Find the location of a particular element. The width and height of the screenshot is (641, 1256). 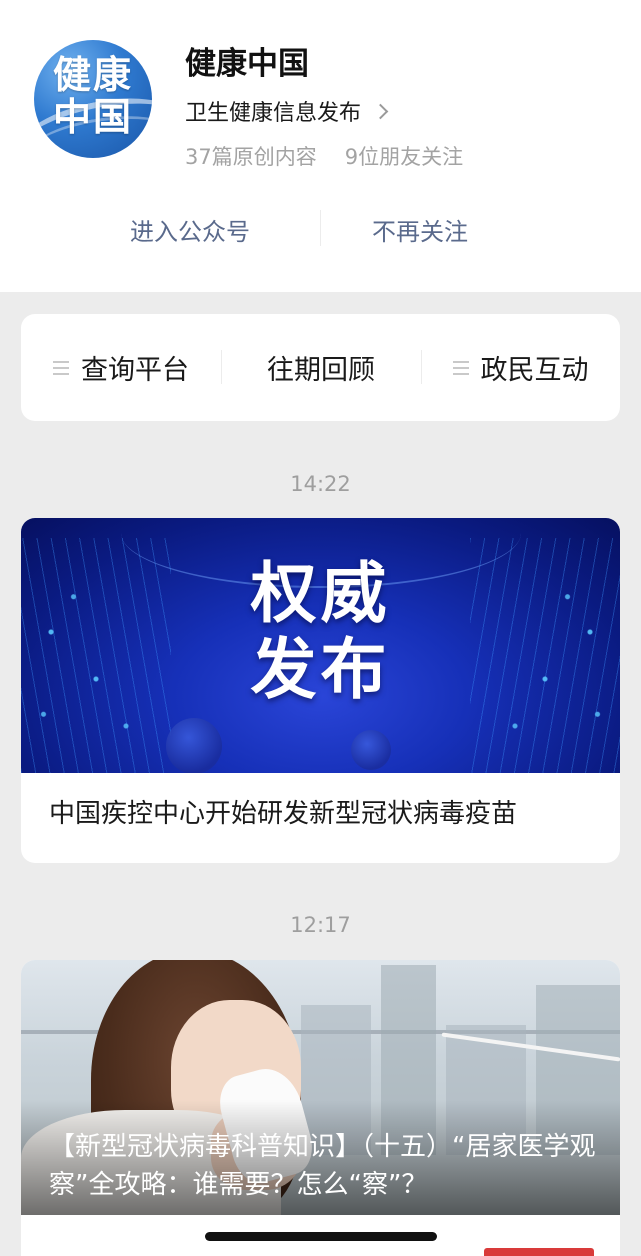

avatar-logo-line-2: 中国 is located at coordinates (92, 117).